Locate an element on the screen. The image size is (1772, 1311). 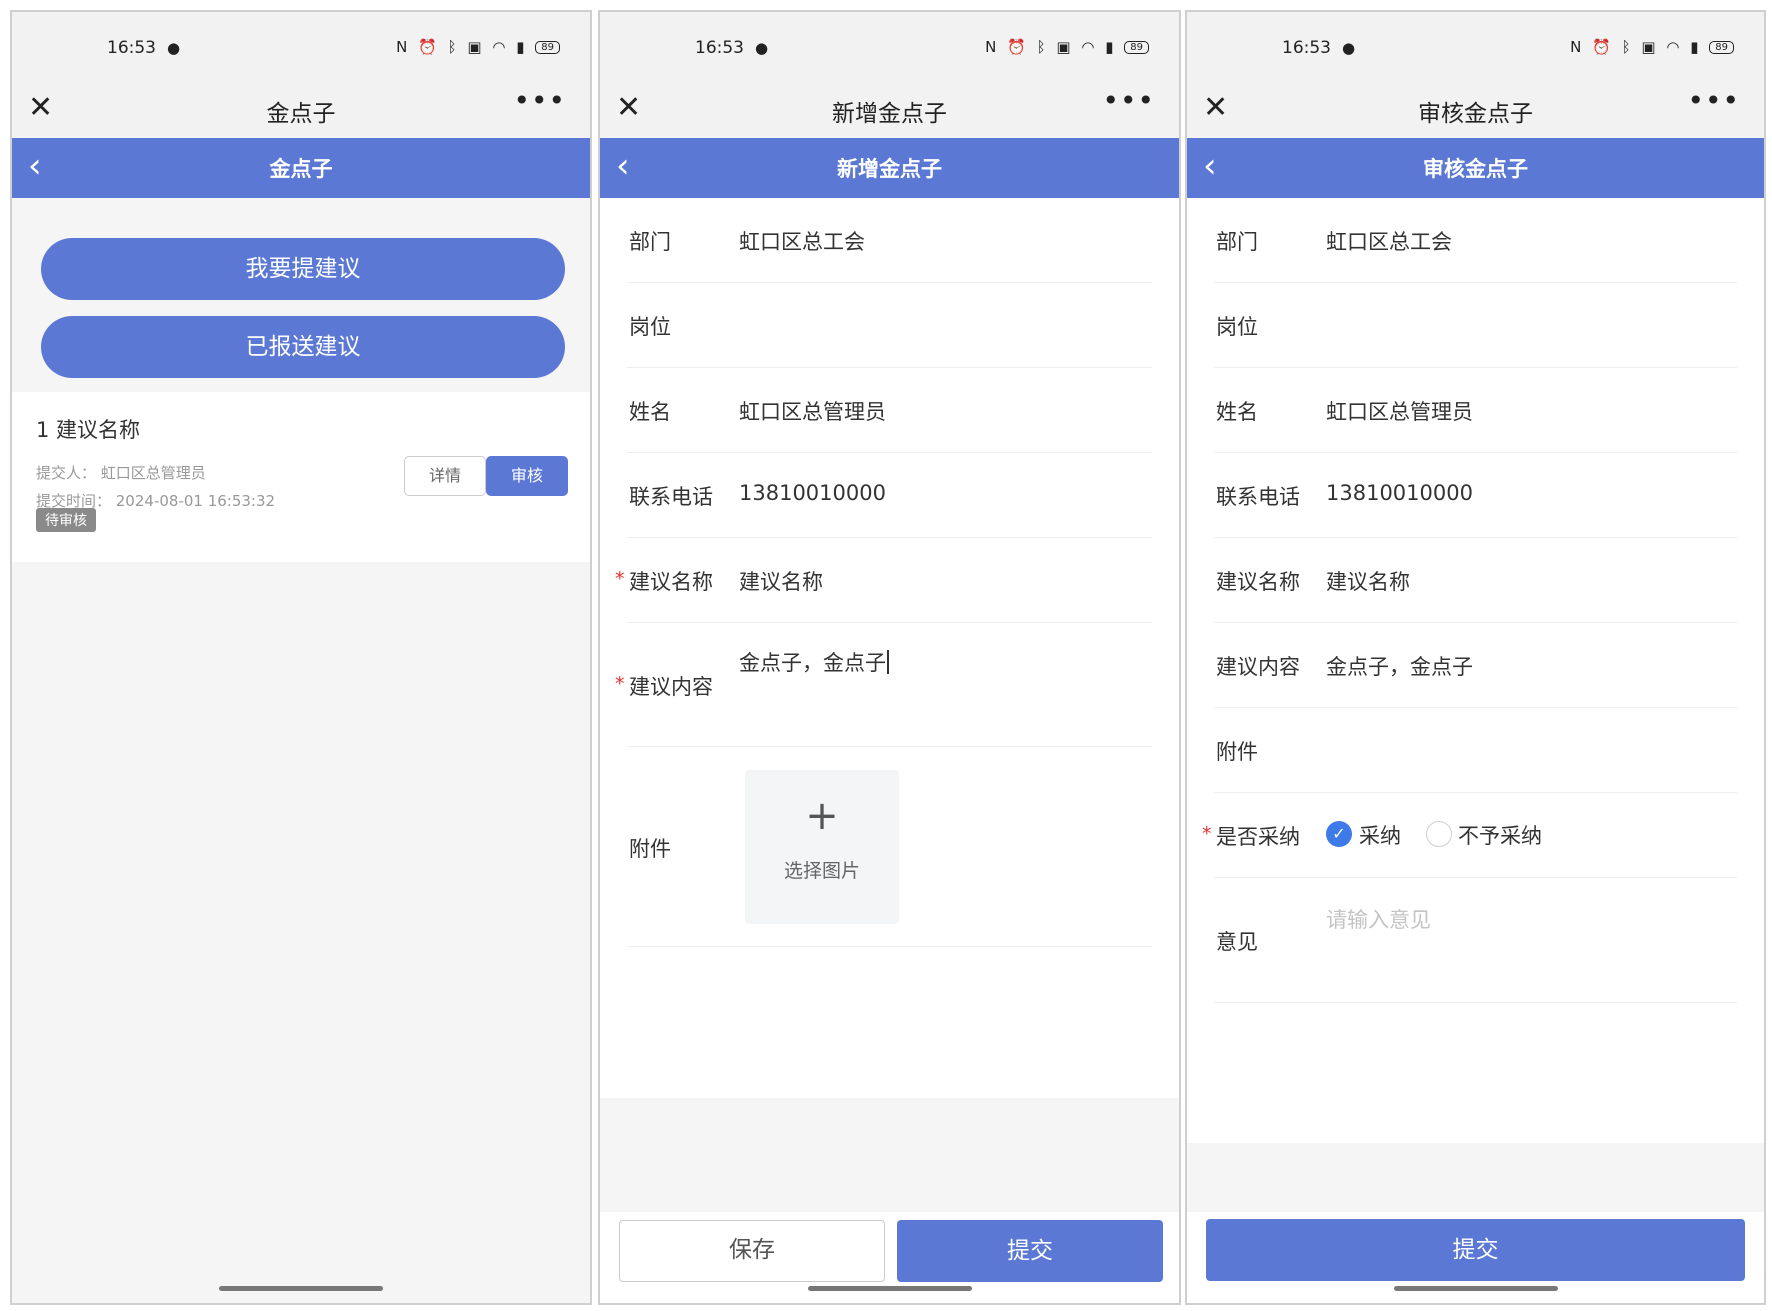
nav-title: 新增金点子 is located at coordinates (889, 169).